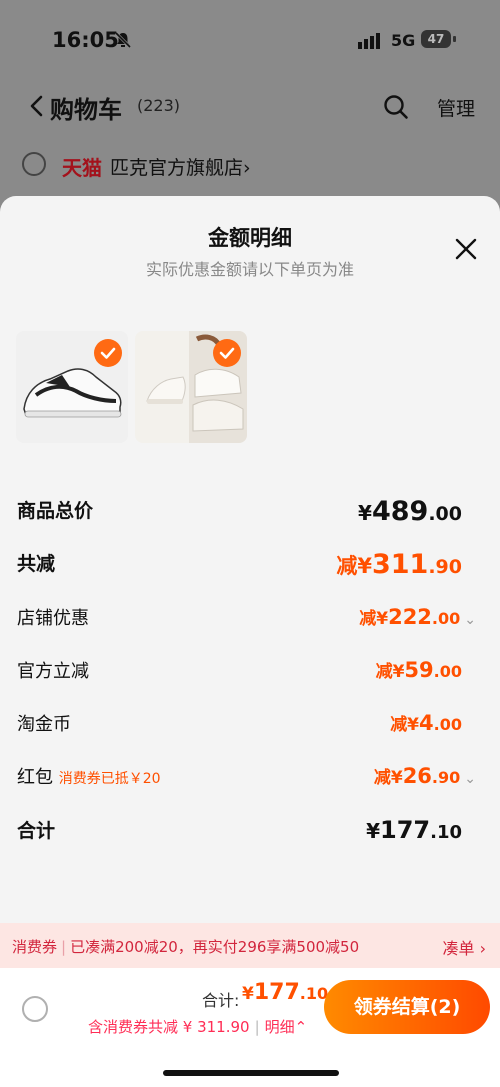 The image size is (500, 1087). I want to click on bell-muted-icon, so click(123, 40).